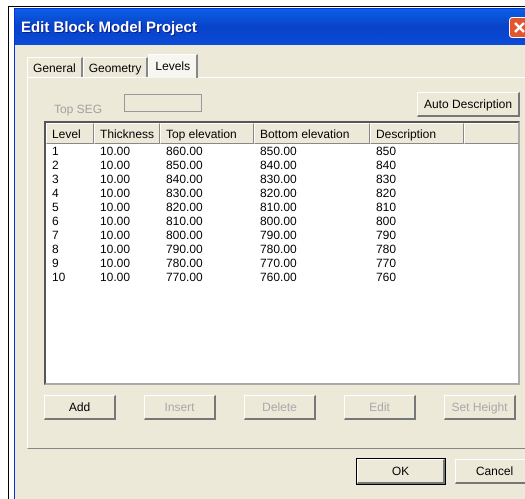 This screenshot has height=499, width=525. What do you see at coordinates (58, 277) in the screenshot?
I see `table-cell-text: 10` at bounding box center [58, 277].